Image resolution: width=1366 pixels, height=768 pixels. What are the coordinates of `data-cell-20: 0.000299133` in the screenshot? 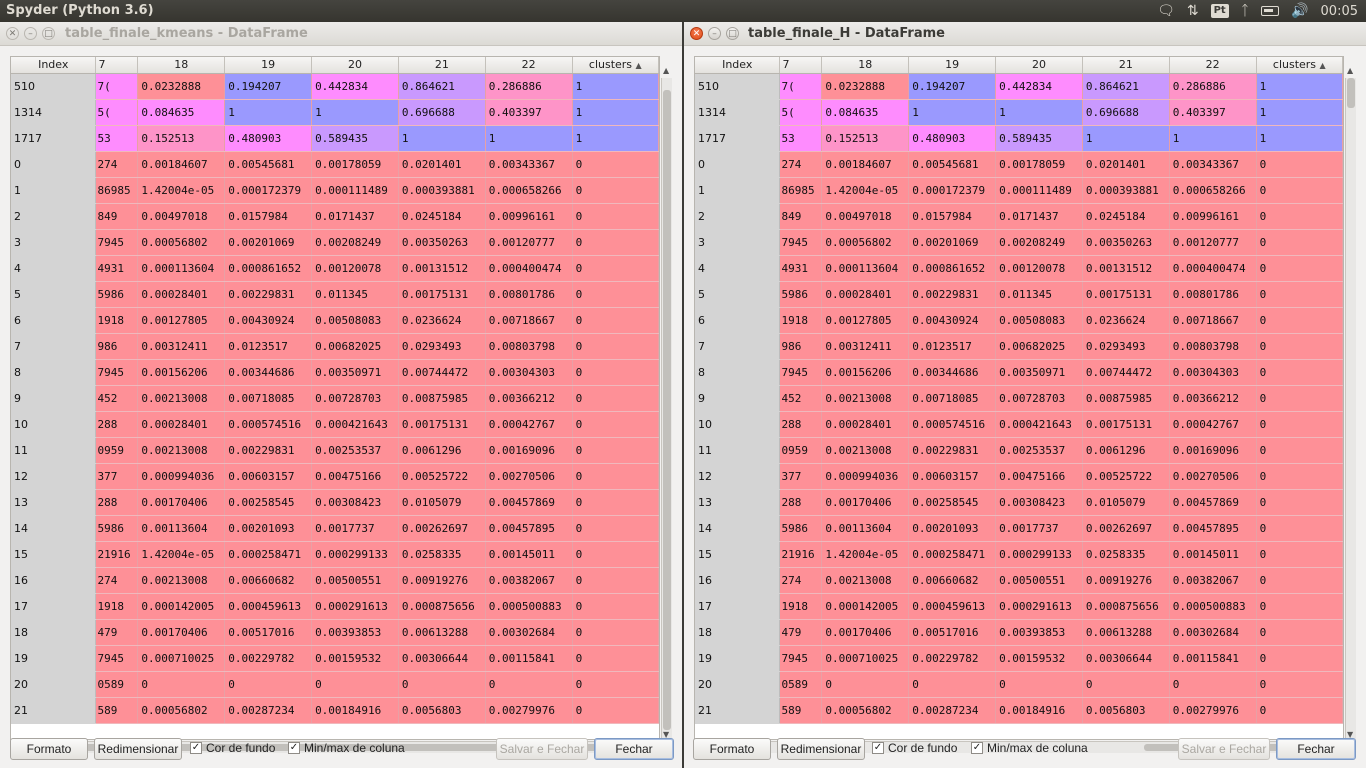 It's located at (1039, 554).